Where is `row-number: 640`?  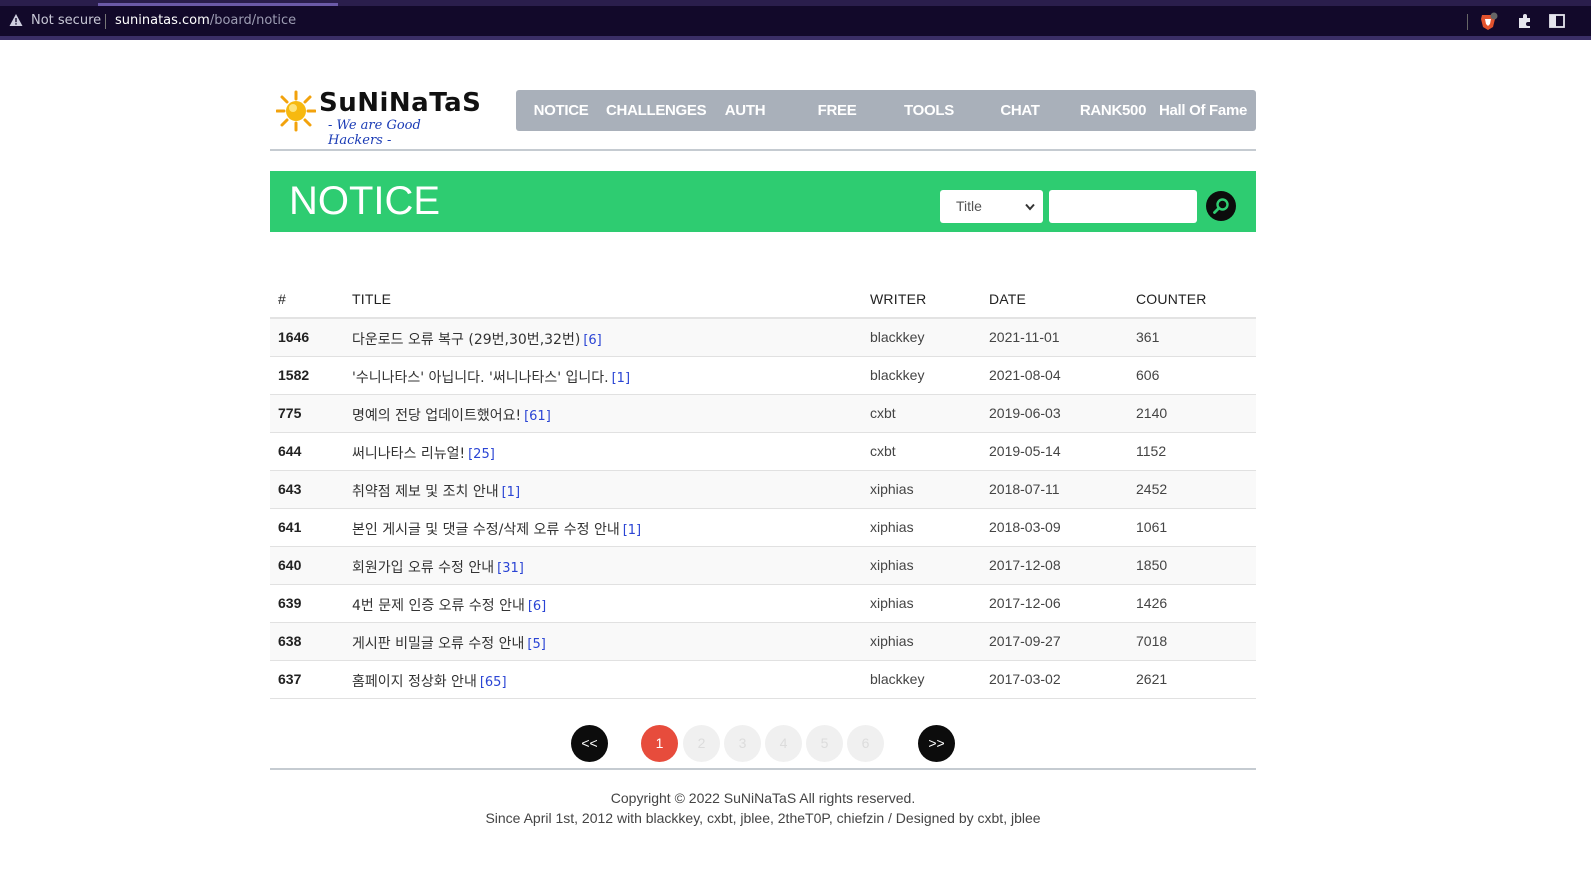 row-number: 640 is located at coordinates (290, 565).